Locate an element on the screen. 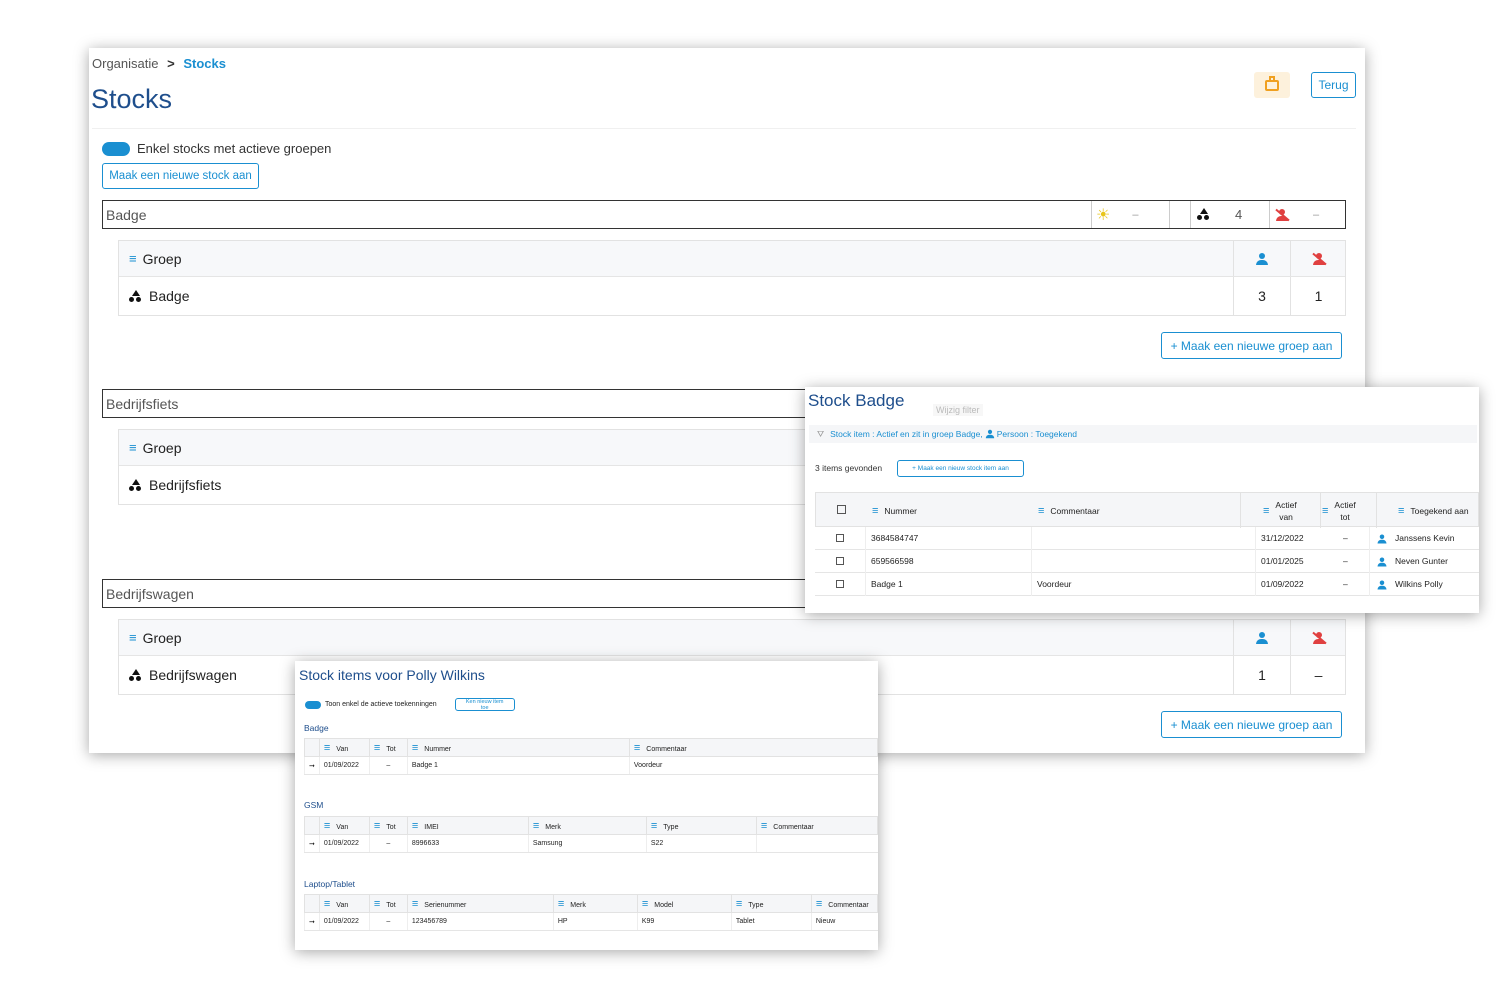 The height and width of the screenshot is (1000, 1500). cell-actief-van: 31/12/2022 is located at coordinates (1282, 538).